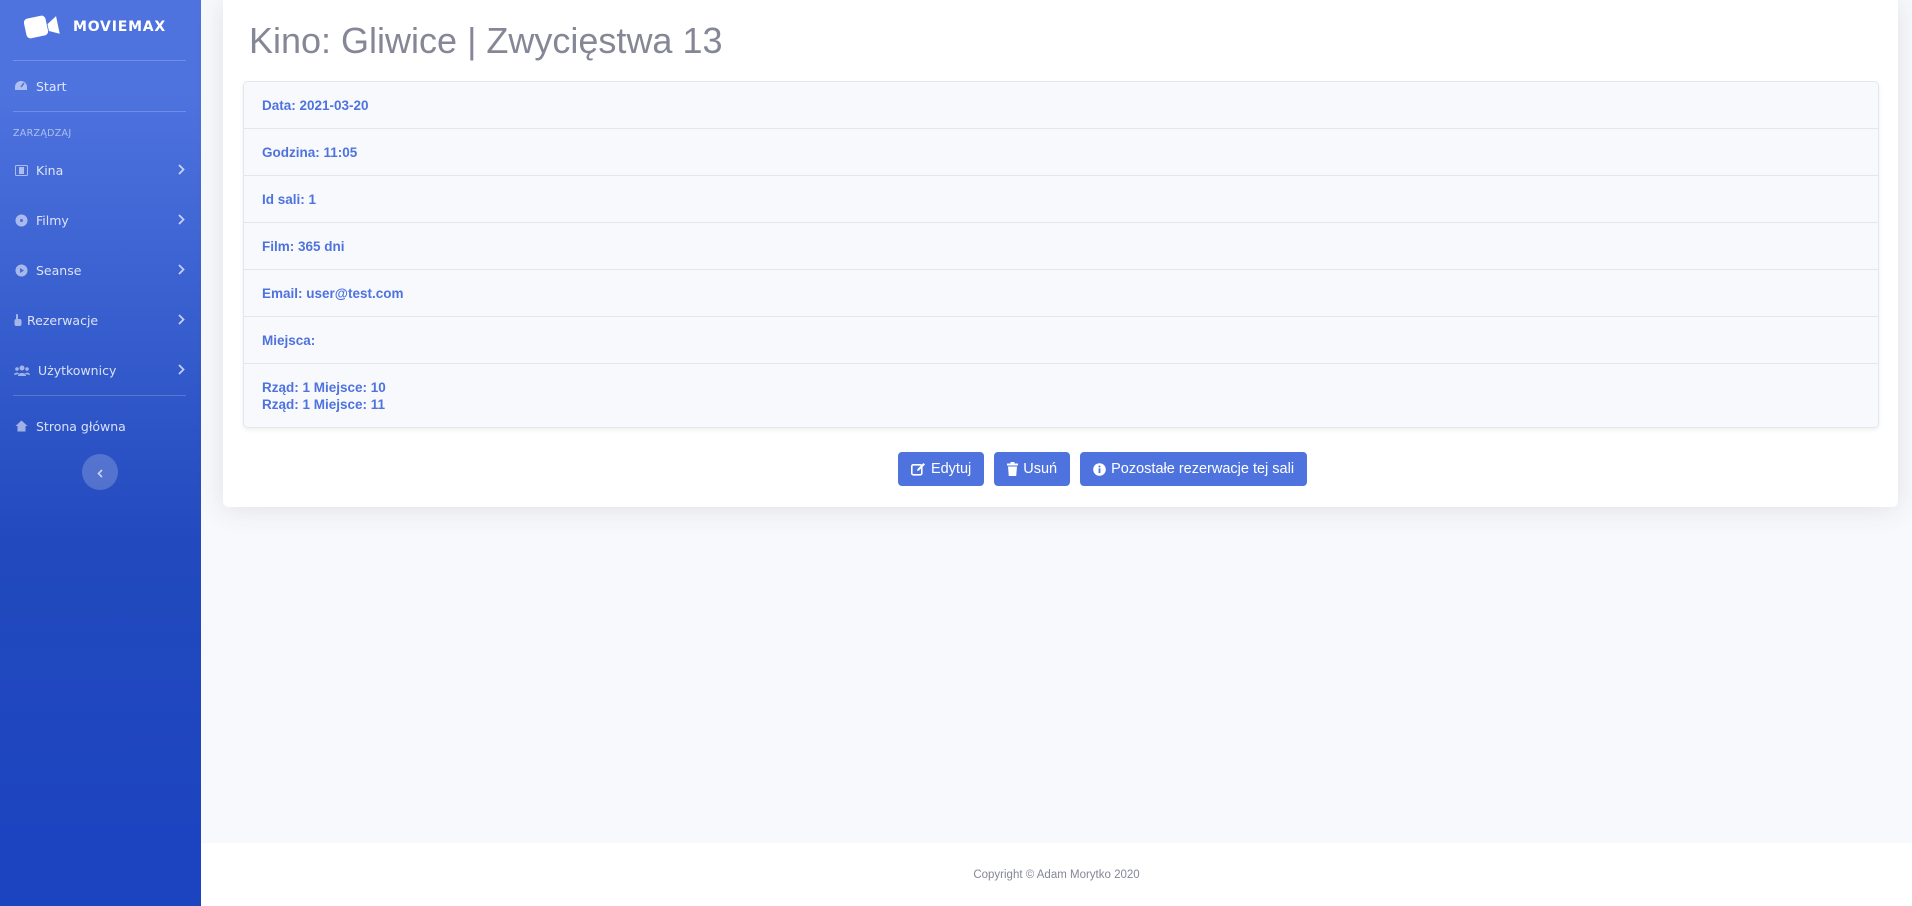 The image size is (1912, 906). What do you see at coordinates (81, 426) in the screenshot?
I see `sidebar-item-label: Strona główna` at bounding box center [81, 426].